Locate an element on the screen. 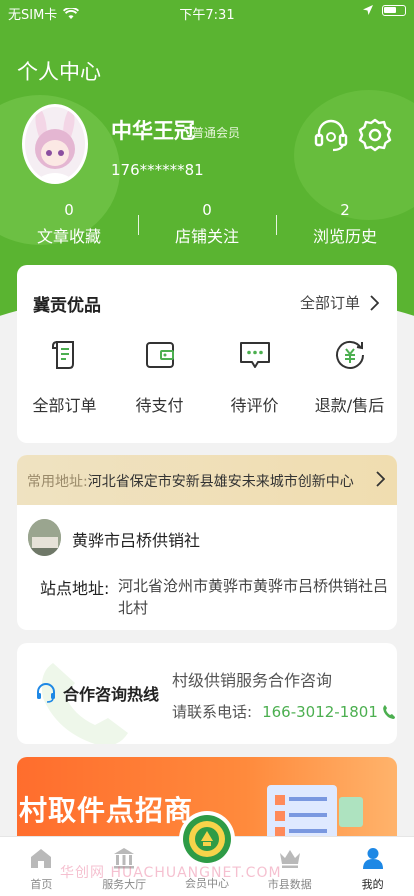 This screenshot has height=896, width=414. page-title: 个人中心 is located at coordinates (59, 72).